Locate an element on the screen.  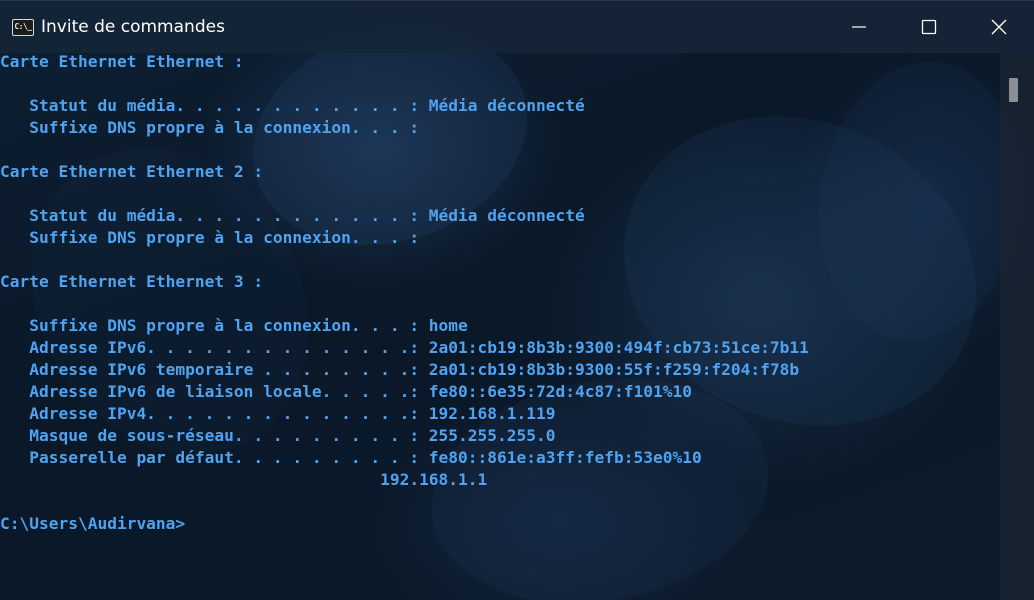
minimize-button is located at coordinates (859, 27).